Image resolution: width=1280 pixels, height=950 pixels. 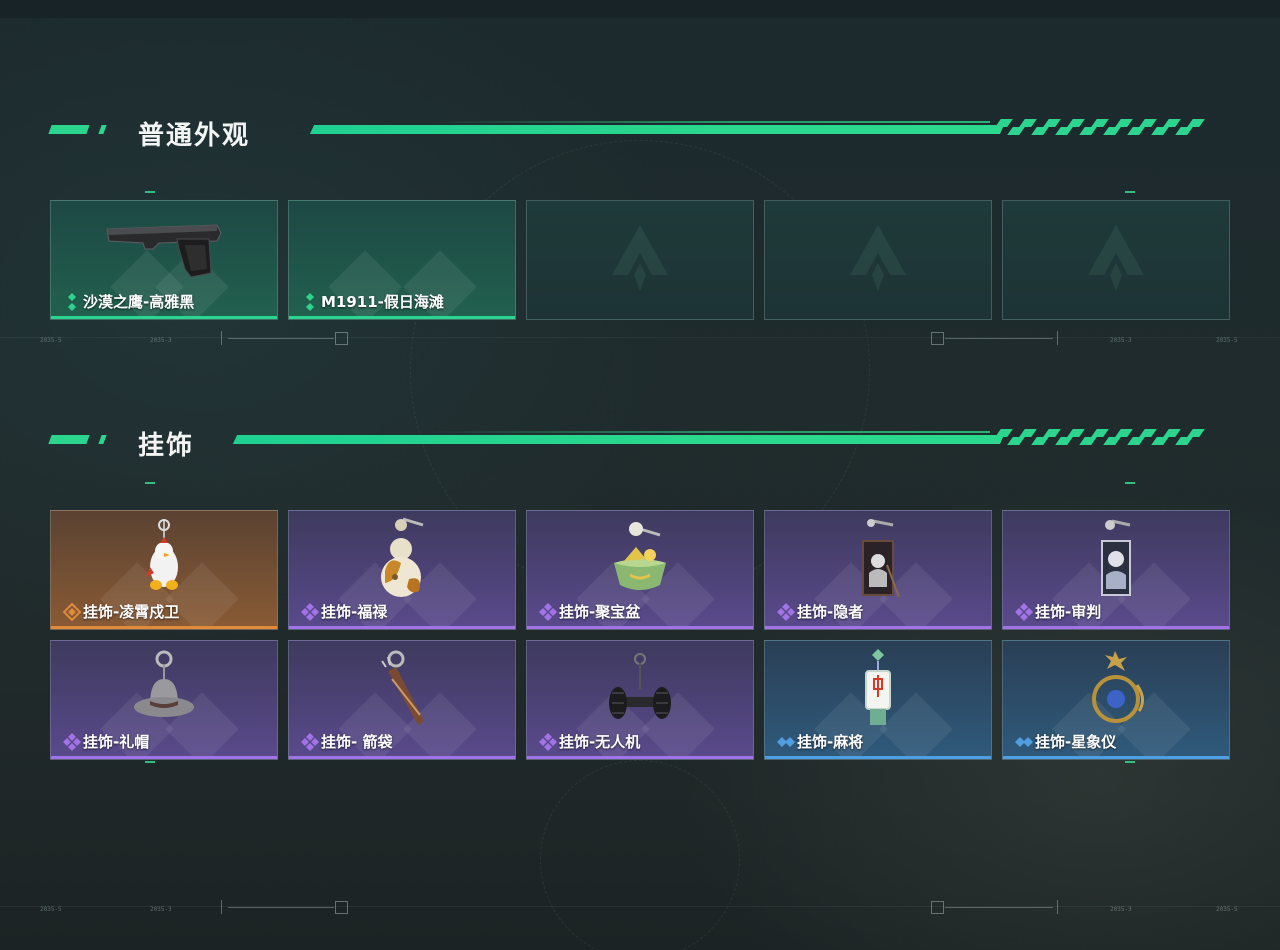 I want to click on quiver-charm-icon, so click(x=402, y=692).